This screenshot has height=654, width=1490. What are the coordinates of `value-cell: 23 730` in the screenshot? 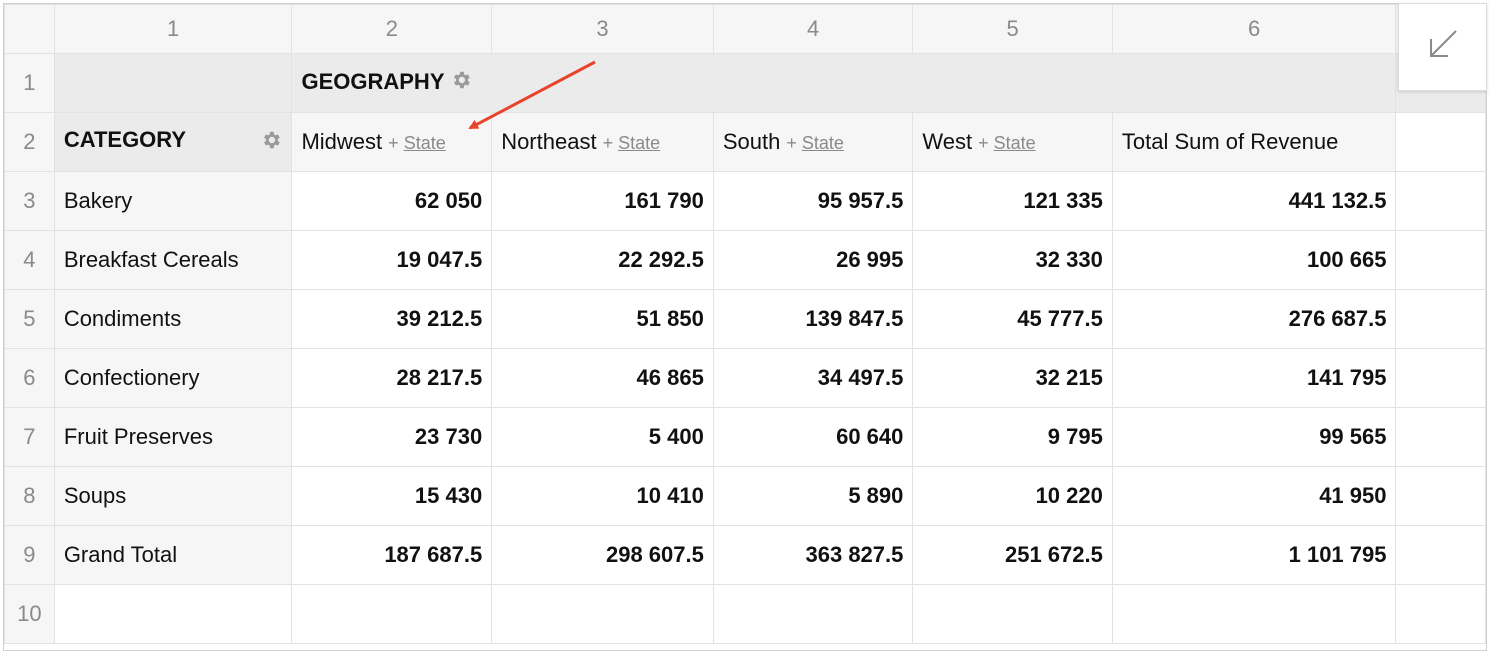 It's located at (392, 437).